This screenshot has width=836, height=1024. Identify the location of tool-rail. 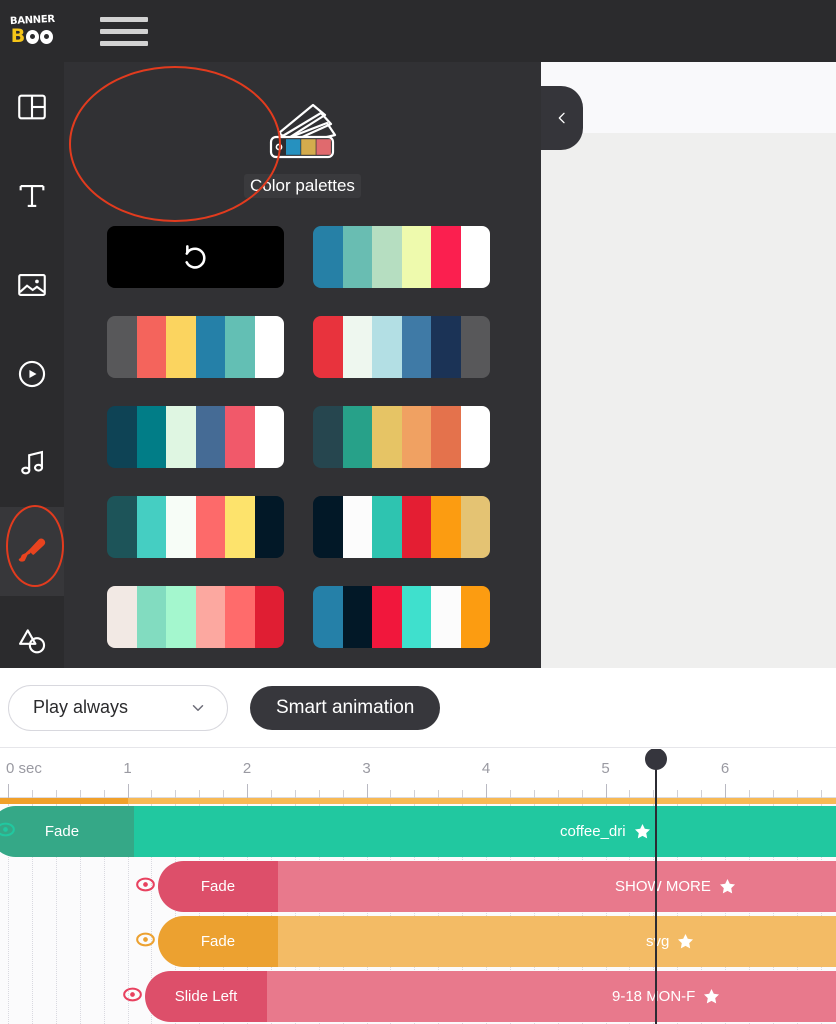
(32, 365).